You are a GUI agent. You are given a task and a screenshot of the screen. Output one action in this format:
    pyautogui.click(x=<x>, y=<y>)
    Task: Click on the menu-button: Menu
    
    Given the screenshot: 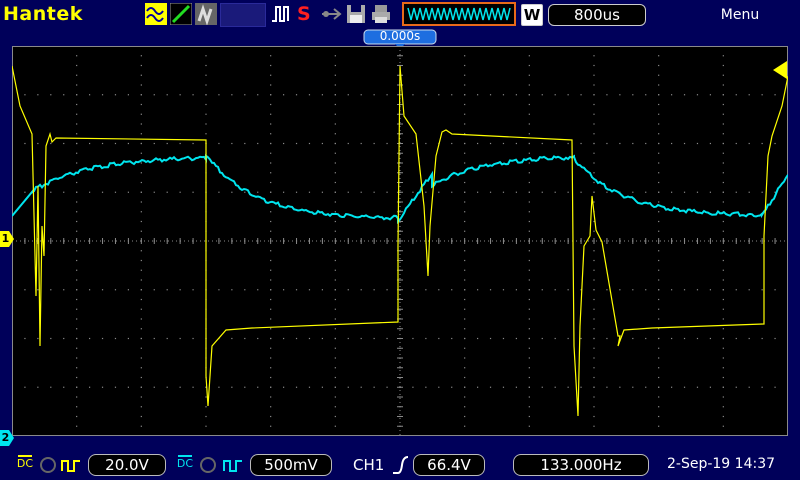 What is the action you would take?
    pyautogui.click(x=740, y=15)
    